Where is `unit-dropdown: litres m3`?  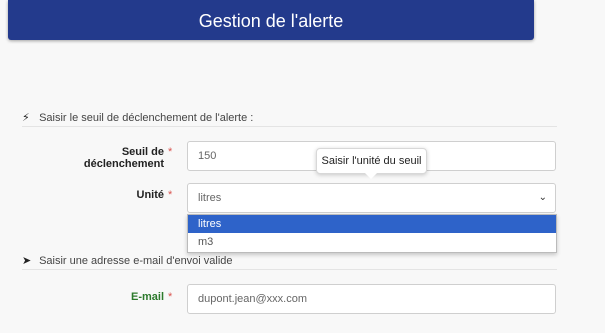
unit-dropdown: litres m3 is located at coordinates (372, 233).